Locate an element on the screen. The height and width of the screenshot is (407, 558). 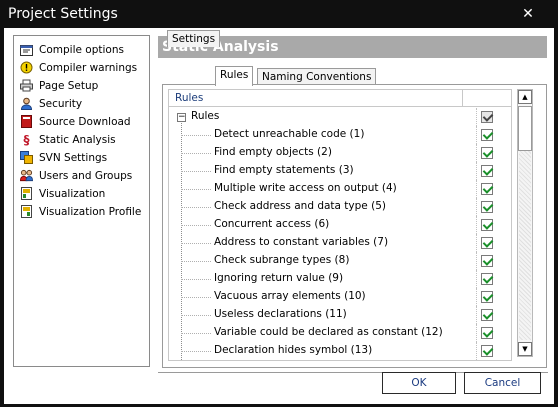
sidebar-item-svn-settings: SVN Settings is located at coordinates (84, 157).